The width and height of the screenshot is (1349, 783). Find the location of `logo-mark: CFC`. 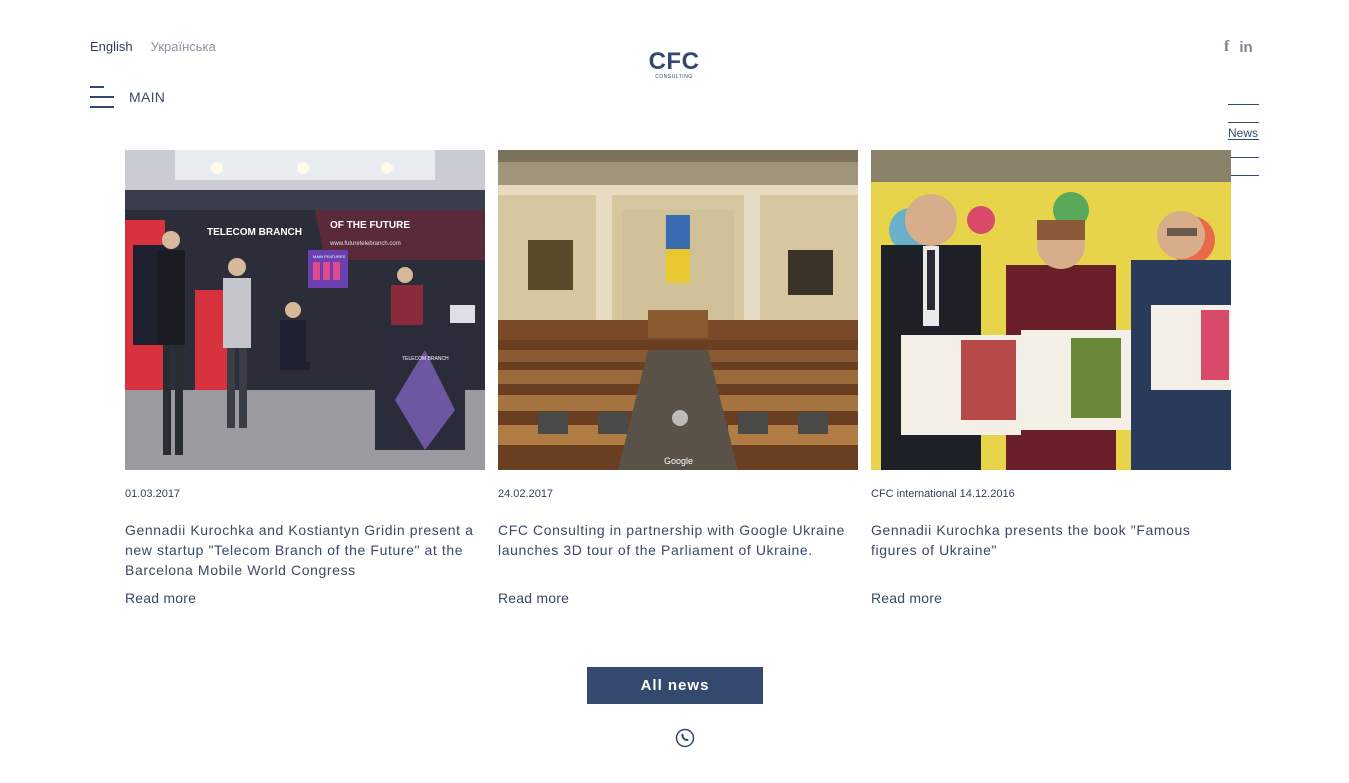

logo-mark: CFC is located at coordinates (674, 61).